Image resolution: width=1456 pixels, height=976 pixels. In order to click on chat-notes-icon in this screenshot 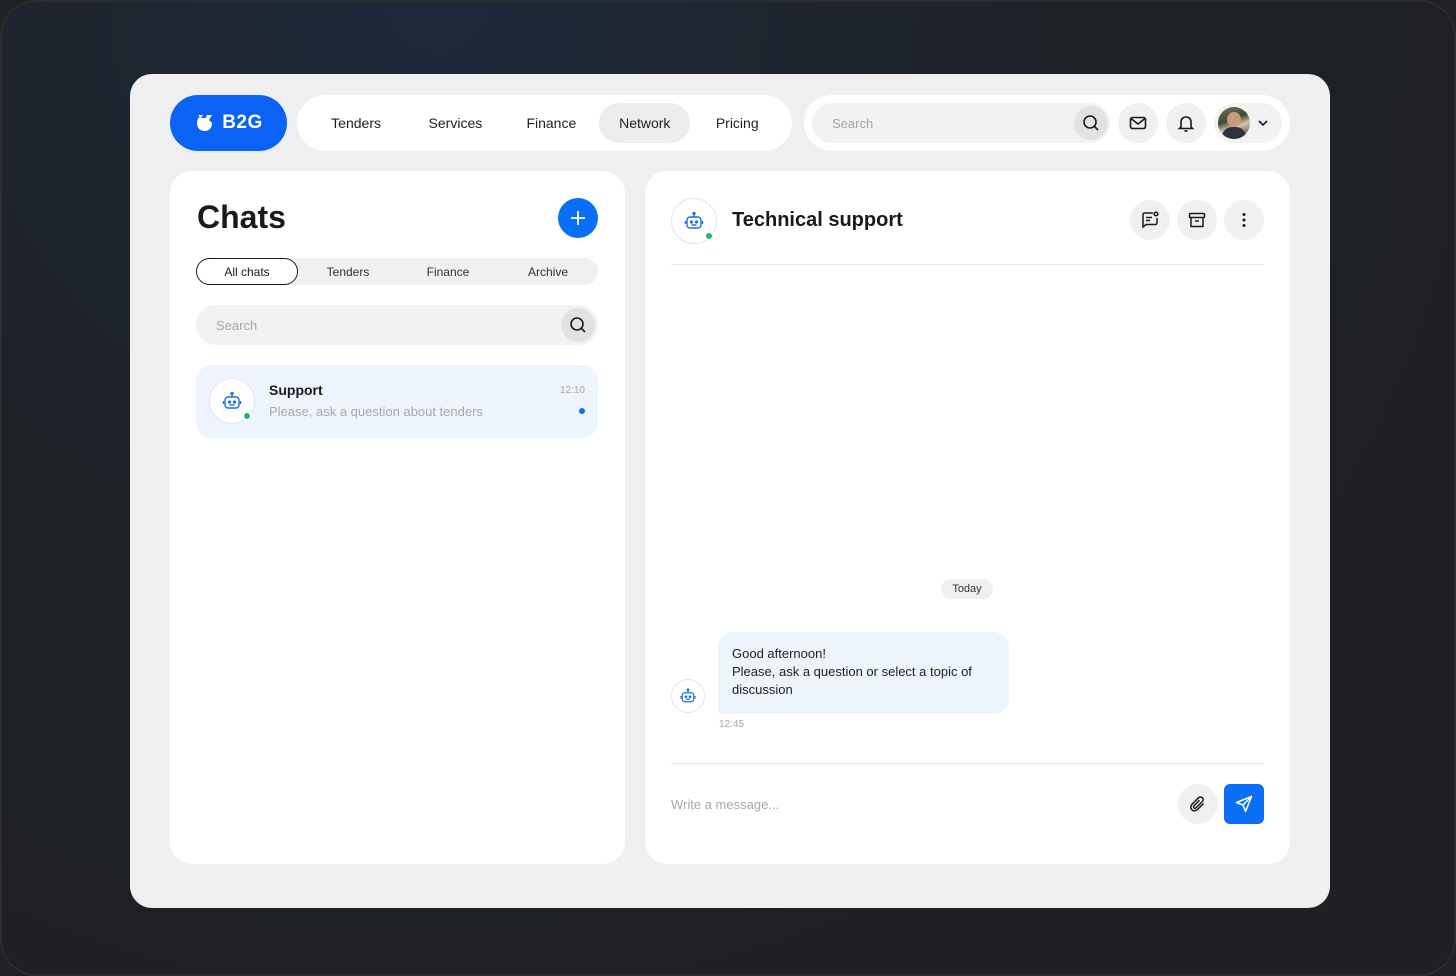, I will do `click(1150, 220)`.